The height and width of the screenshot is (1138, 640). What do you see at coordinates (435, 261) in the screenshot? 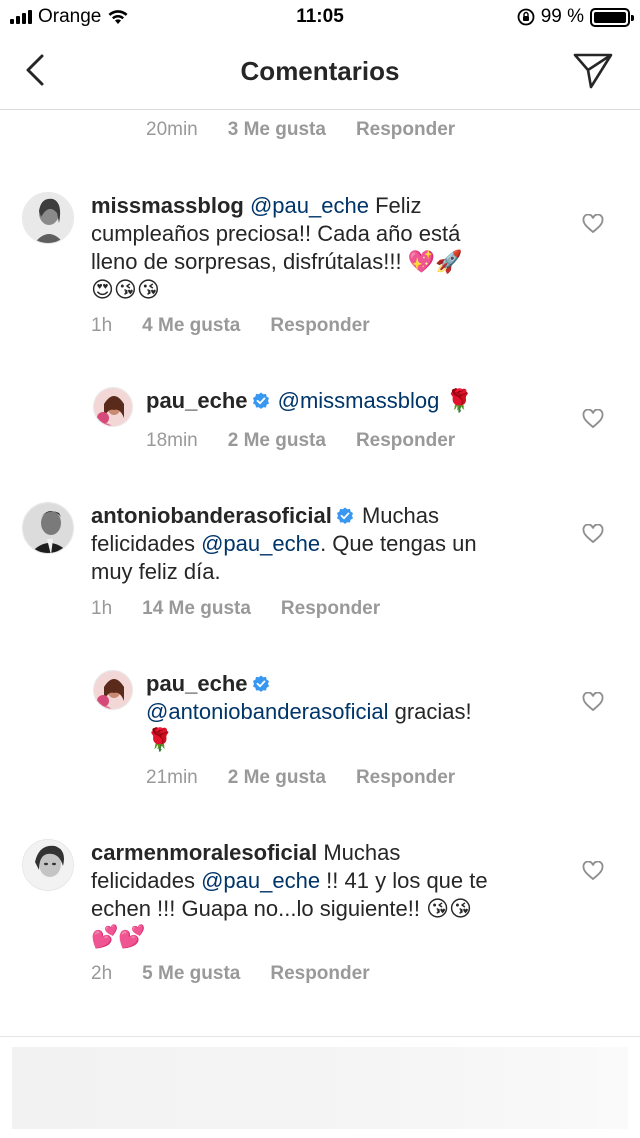
I see `emoji-heart-rocket: 💖🚀` at bounding box center [435, 261].